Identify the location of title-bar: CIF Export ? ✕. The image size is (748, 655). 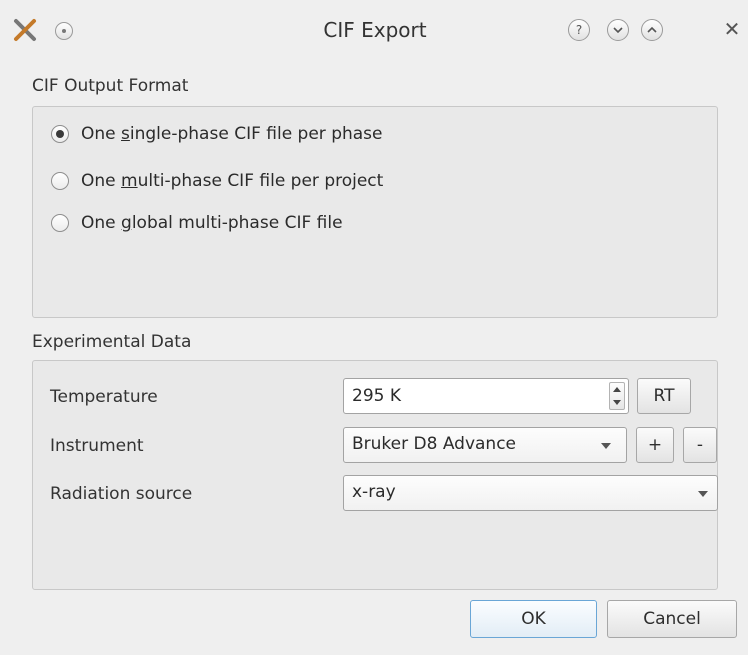
(374, 31).